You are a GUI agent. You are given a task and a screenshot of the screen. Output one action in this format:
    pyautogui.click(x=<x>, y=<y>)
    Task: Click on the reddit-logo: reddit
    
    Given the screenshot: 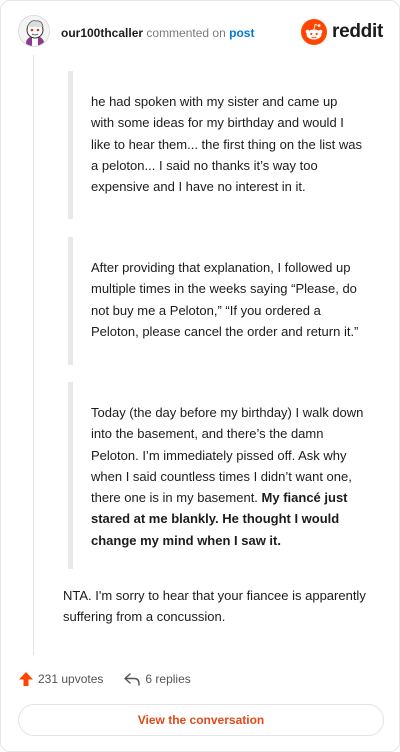 What is the action you would take?
    pyautogui.click(x=342, y=32)
    